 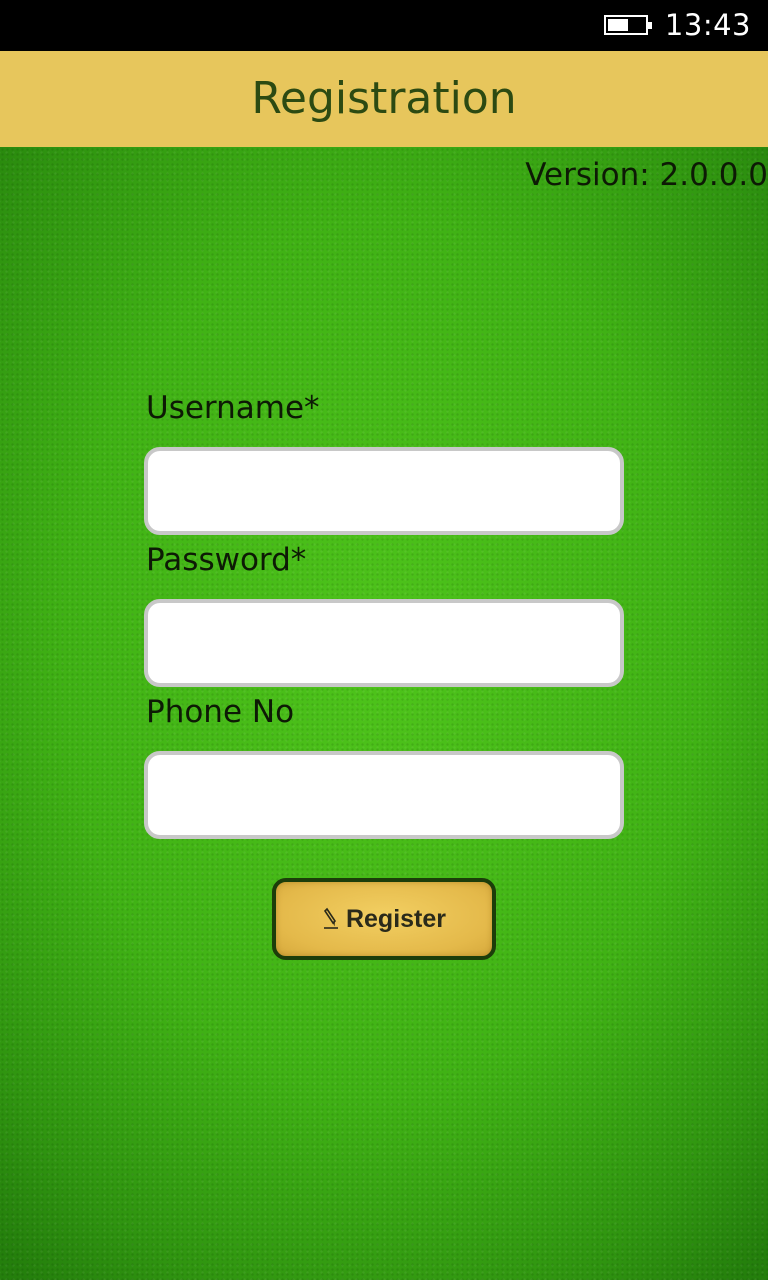 I want to click on battery-level-fill, so click(x=618, y=25).